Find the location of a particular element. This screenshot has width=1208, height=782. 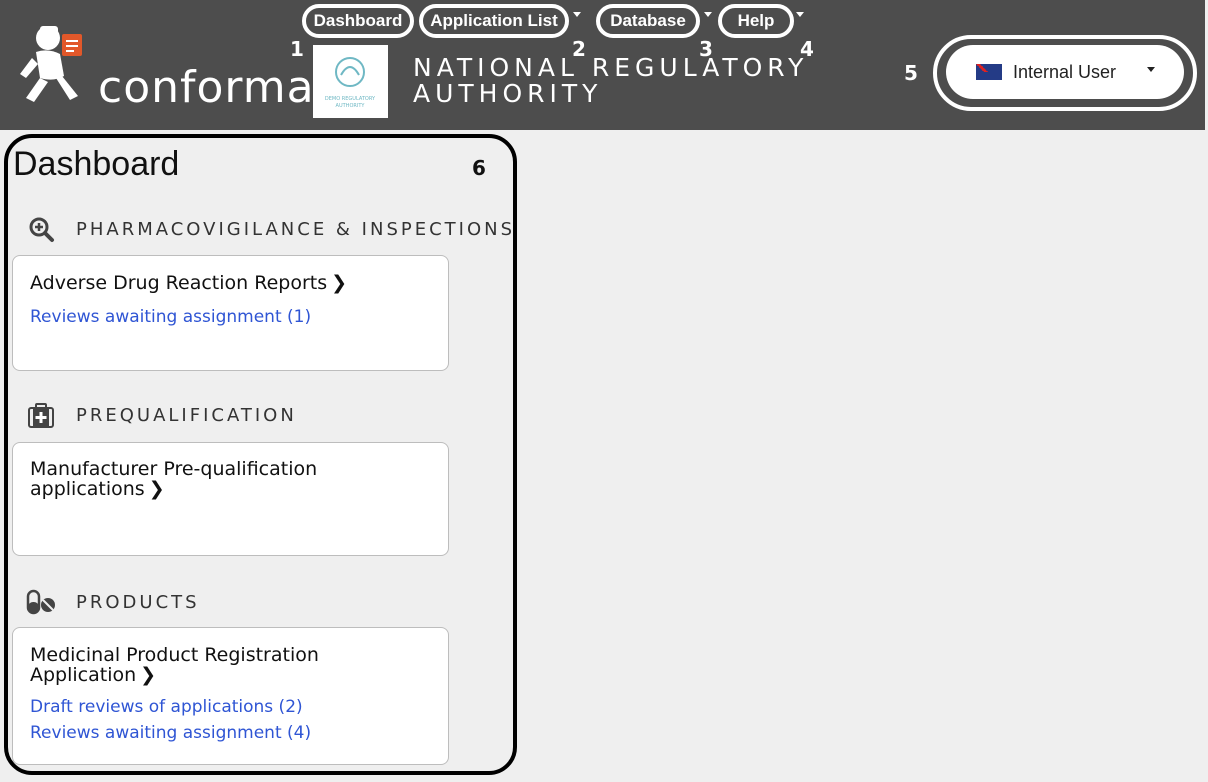

card-title-line2: Application is located at coordinates (83, 675).